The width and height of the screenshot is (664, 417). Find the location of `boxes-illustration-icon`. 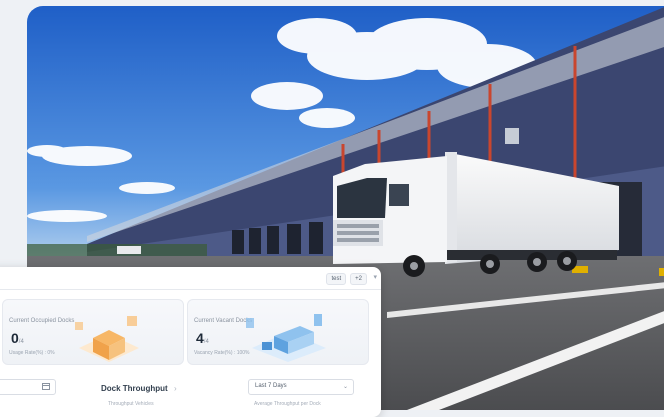

boxes-illustration-icon is located at coordinates (107, 339).